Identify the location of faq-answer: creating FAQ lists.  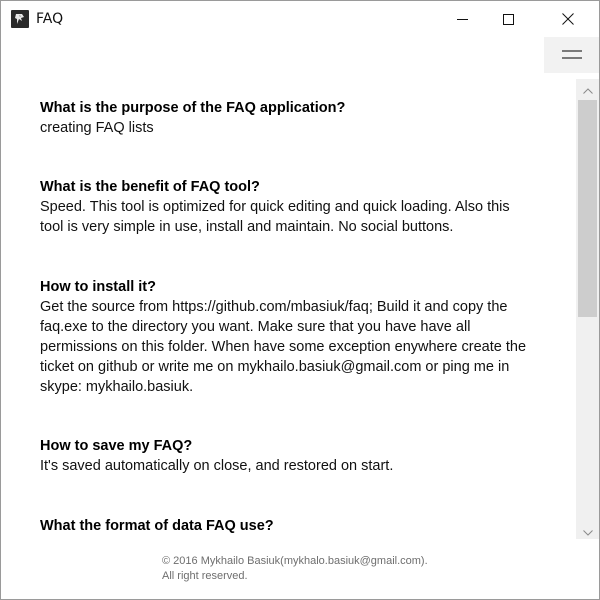
(97, 128).